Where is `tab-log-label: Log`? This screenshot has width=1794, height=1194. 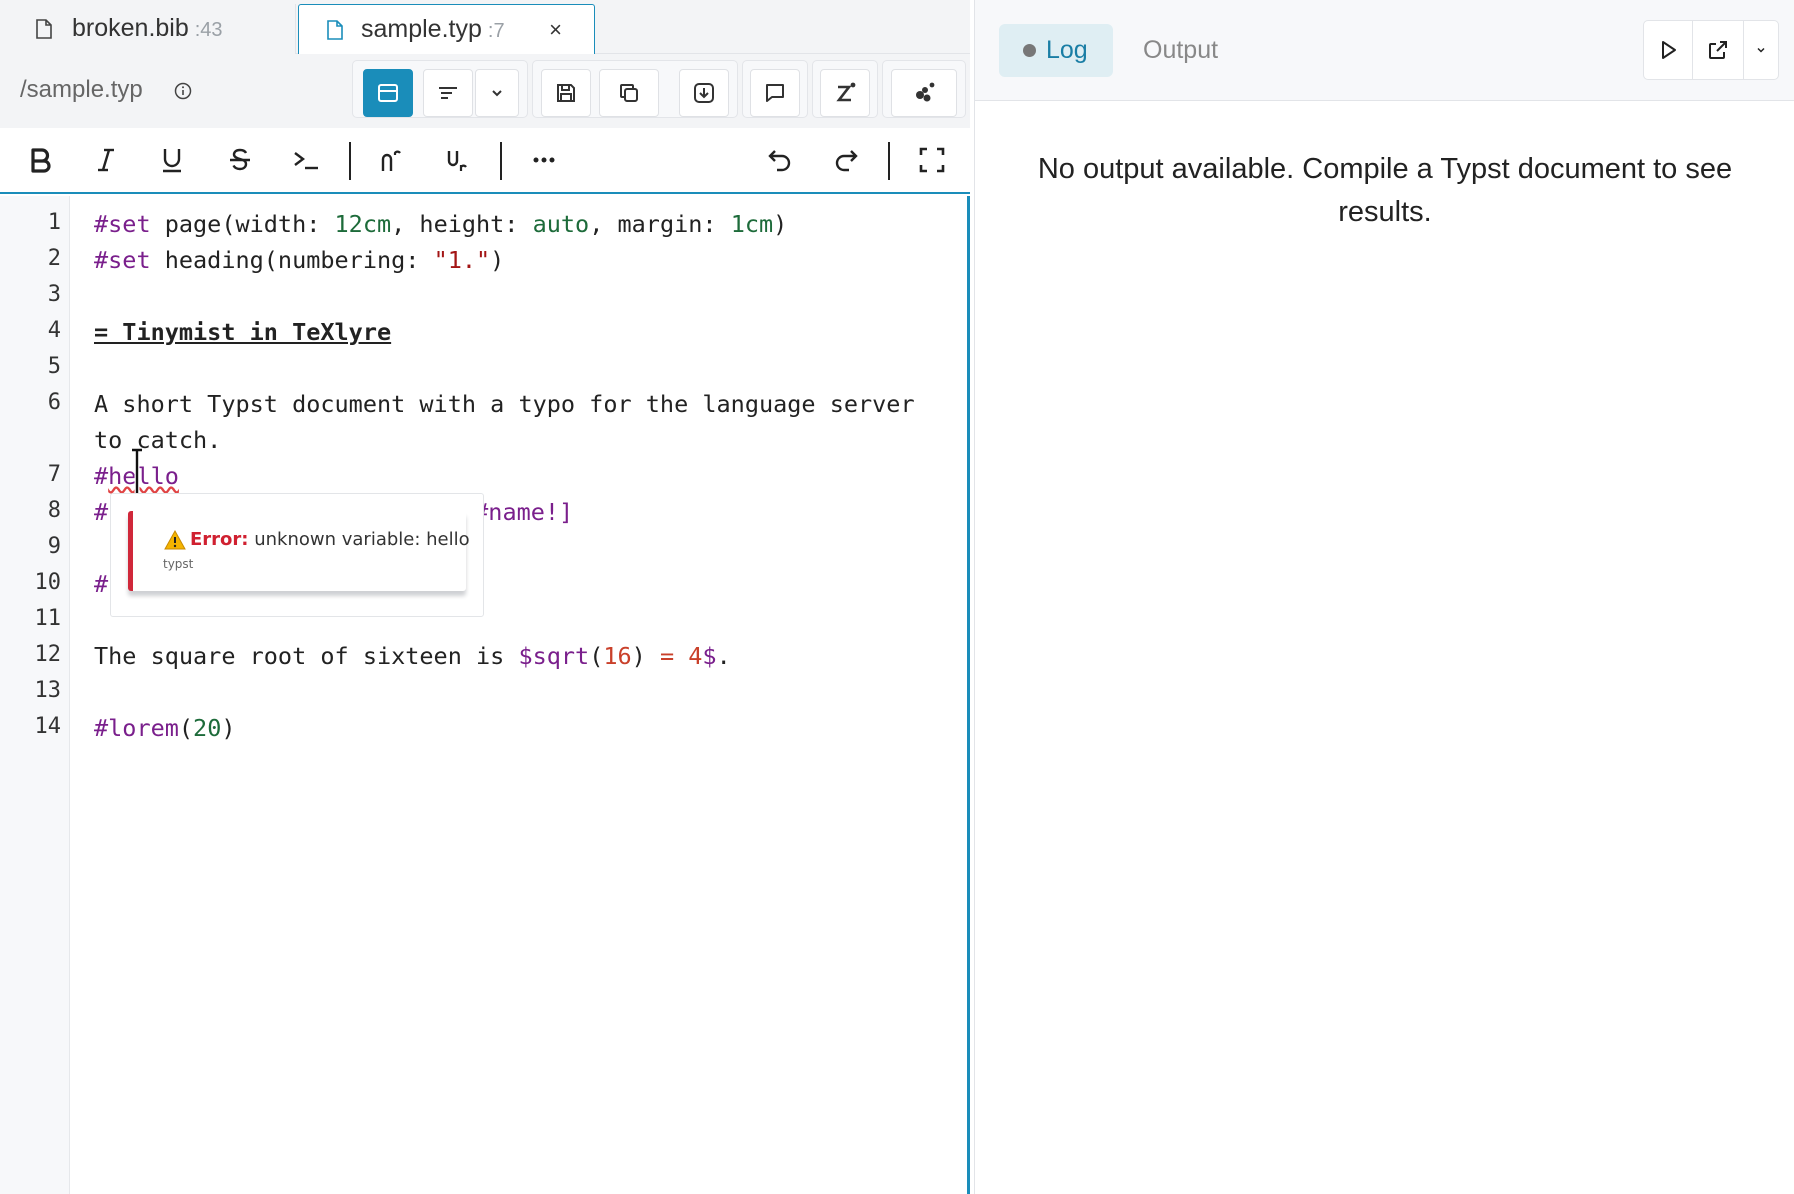 tab-log-label: Log is located at coordinates (1067, 50).